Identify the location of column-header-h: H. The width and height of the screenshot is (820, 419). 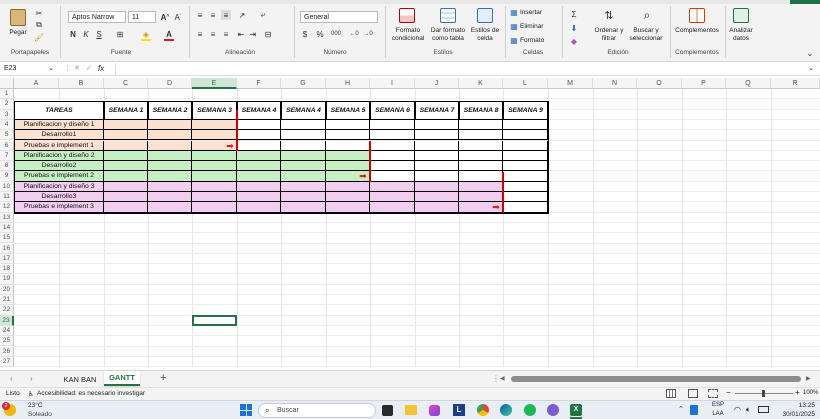
(348, 83).